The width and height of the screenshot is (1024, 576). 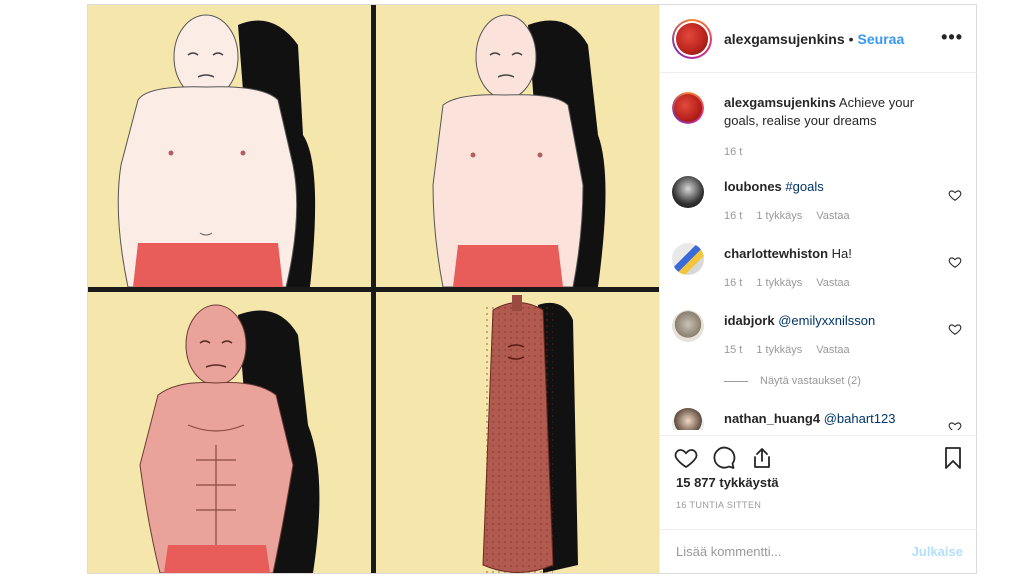 I want to click on like-heart-icon, so click(x=686, y=458).